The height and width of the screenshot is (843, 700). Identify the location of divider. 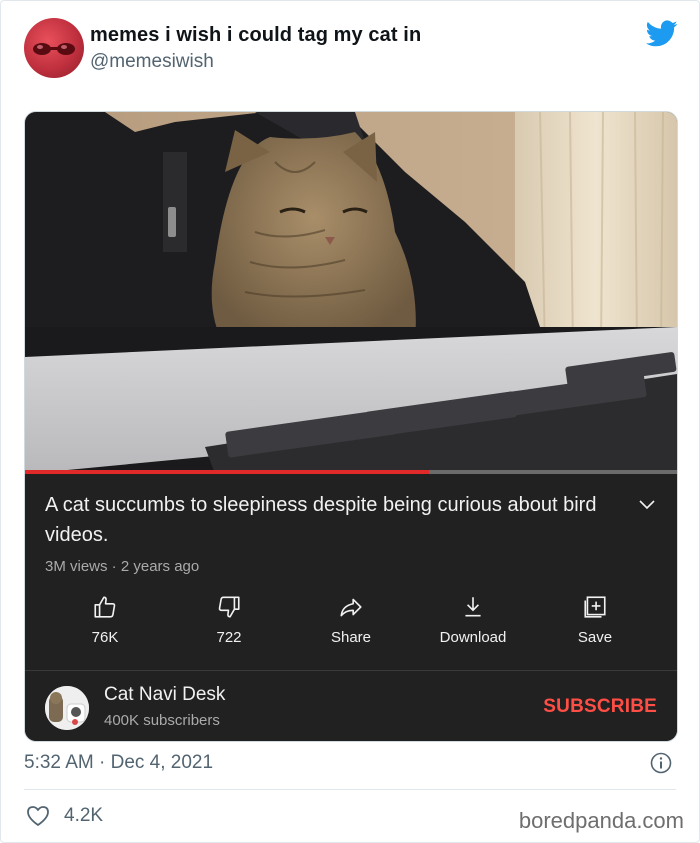
(351, 670).